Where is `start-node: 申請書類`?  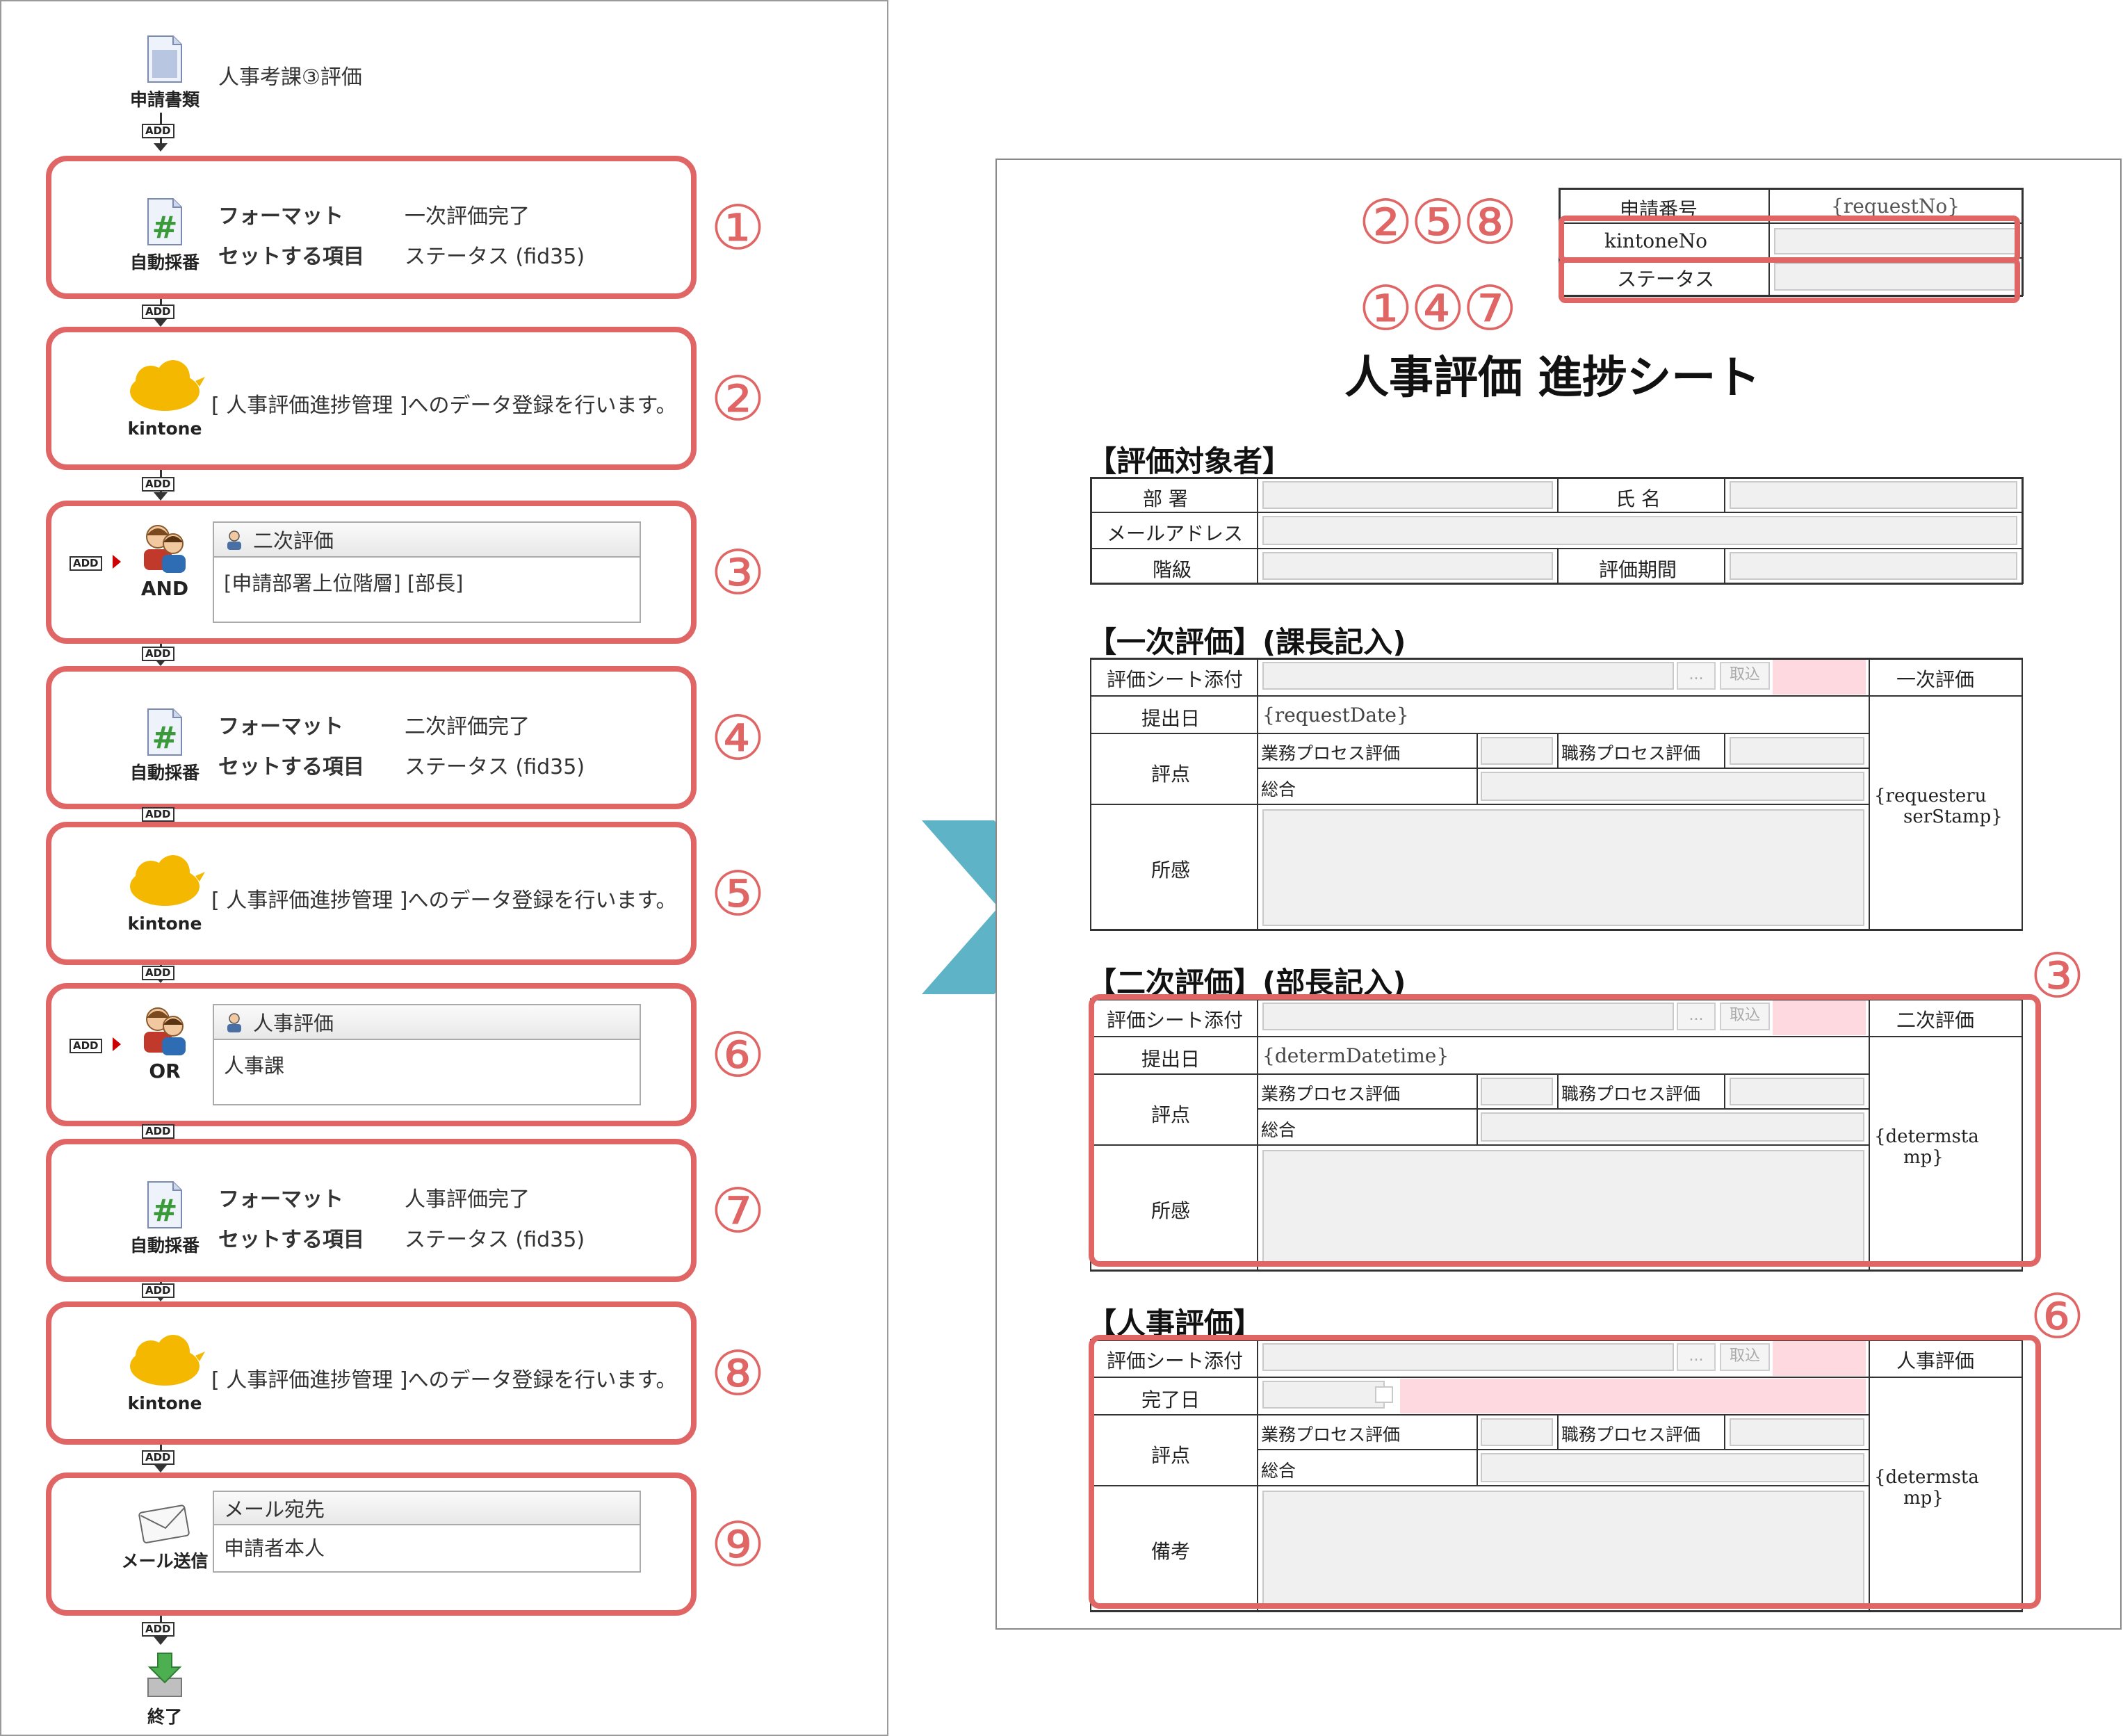 start-node: 申請書類 is located at coordinates (165, 73).